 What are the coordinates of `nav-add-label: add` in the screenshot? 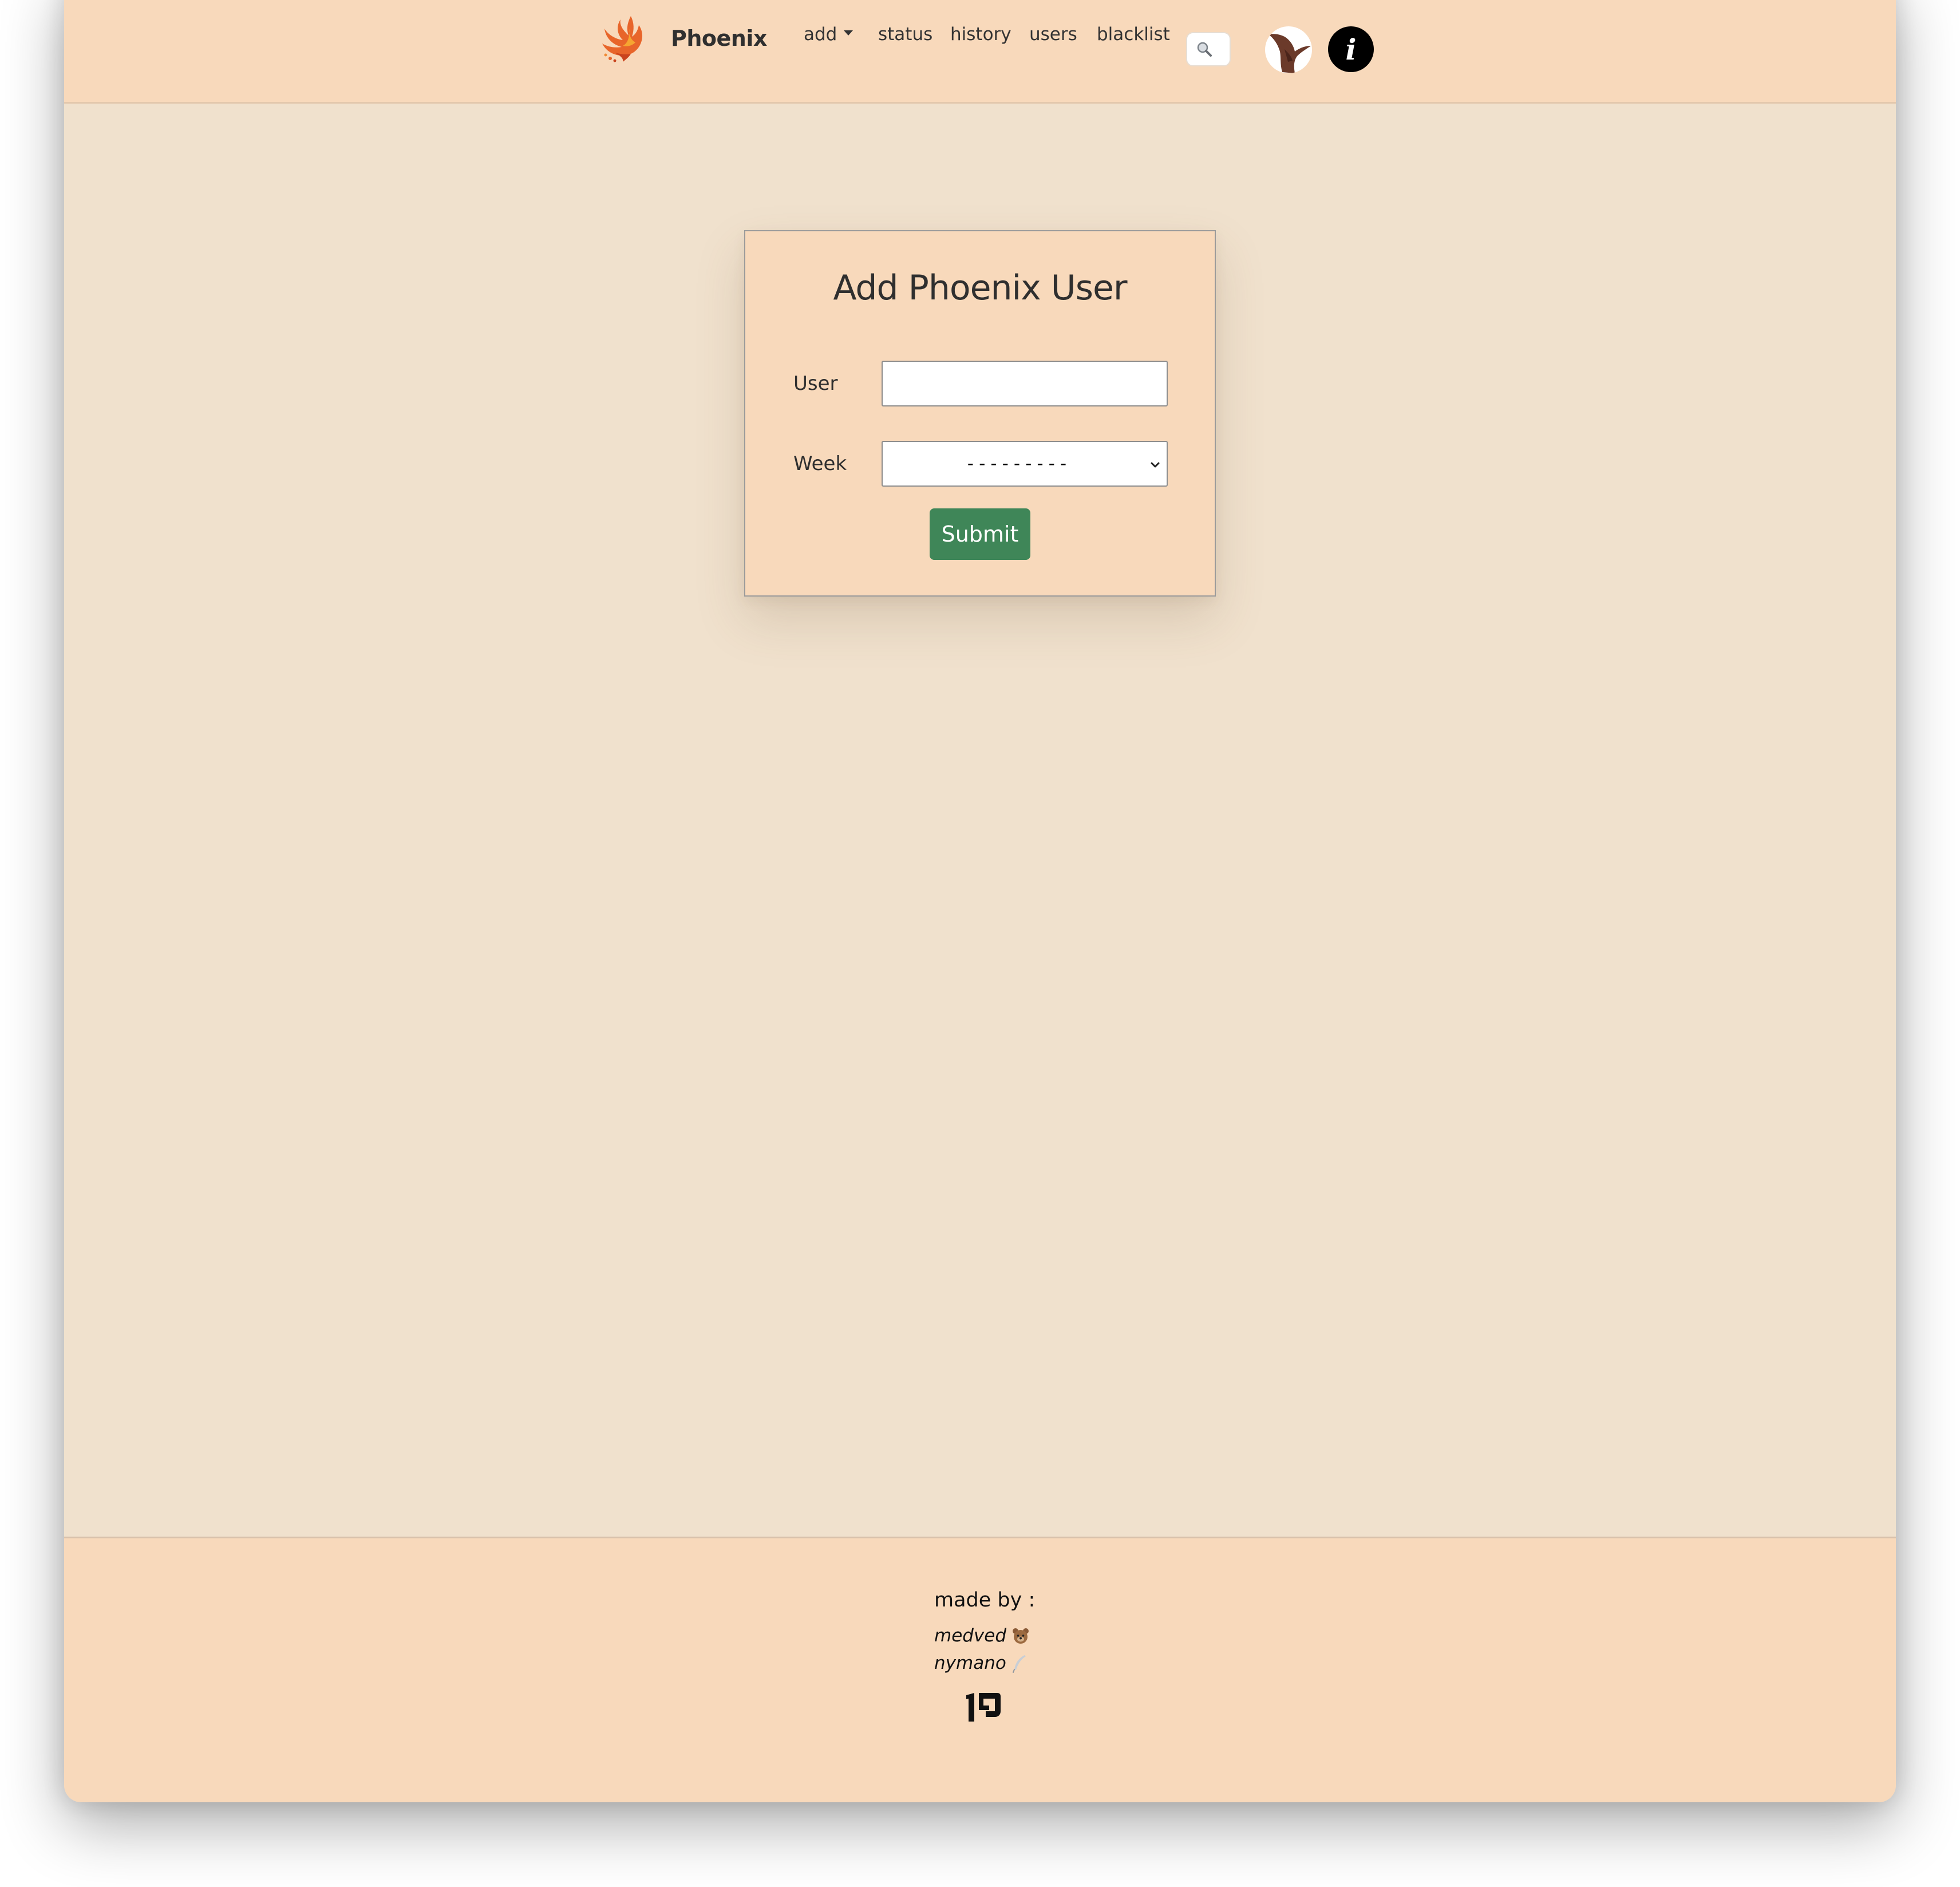 It's located at (820, 34).